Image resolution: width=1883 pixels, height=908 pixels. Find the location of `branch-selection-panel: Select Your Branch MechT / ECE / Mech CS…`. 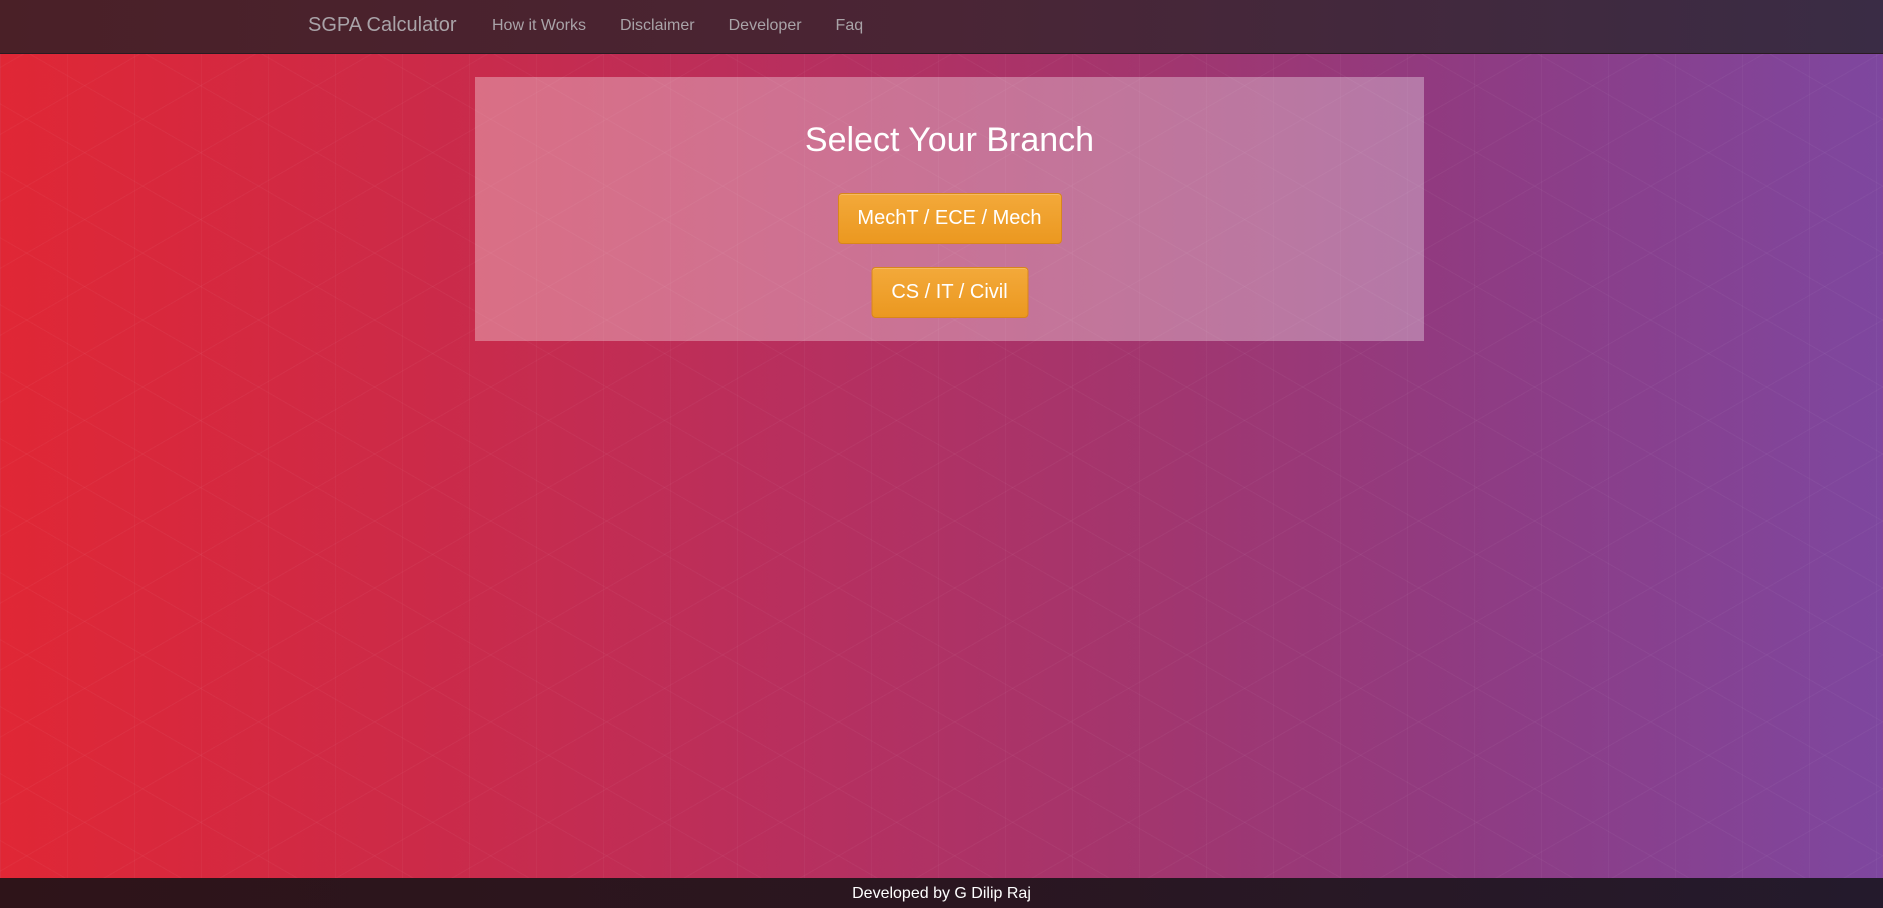

branch-selection-panel: Select Your Branch MechT / ECE / Mech CS… is located at coordinates (949, 209).